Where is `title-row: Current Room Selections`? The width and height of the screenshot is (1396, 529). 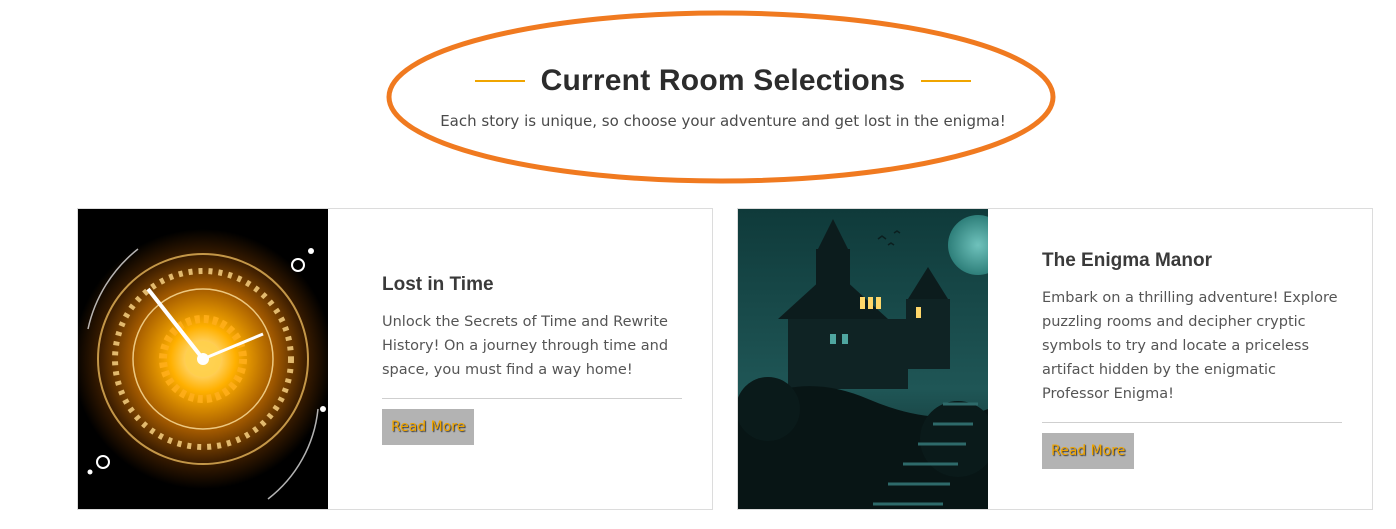
title-row: Current Room Selections is located at coordinates (698, 81).